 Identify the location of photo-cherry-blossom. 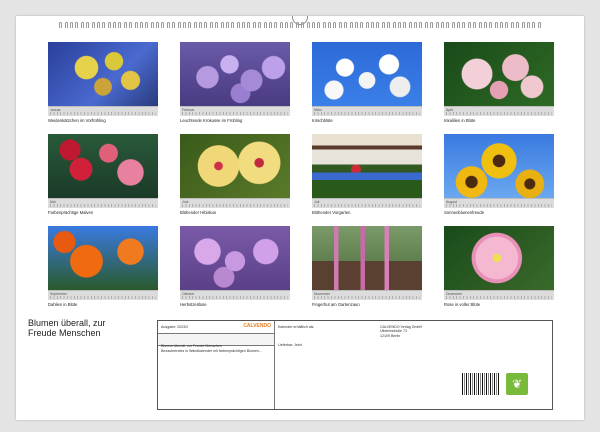
(367, 74).